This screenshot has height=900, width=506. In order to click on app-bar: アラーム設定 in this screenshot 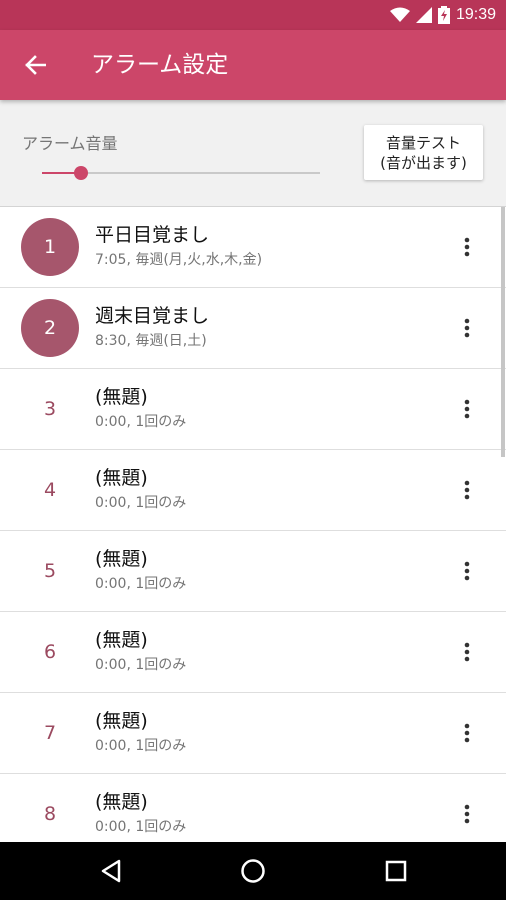, I will do `click(253, 65)`.